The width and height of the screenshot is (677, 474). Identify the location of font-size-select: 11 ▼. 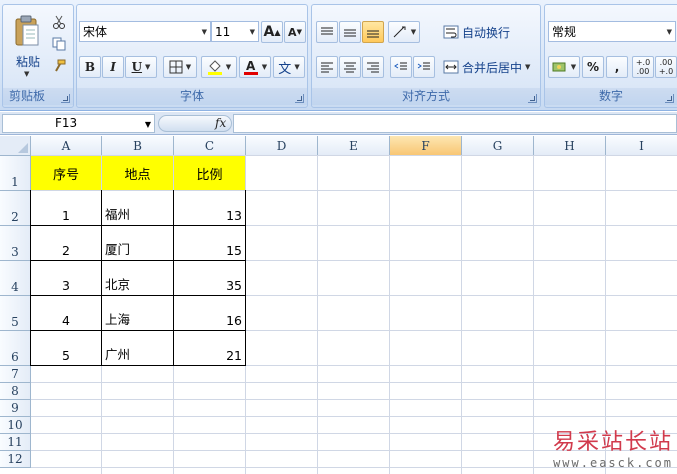
(235, 31).